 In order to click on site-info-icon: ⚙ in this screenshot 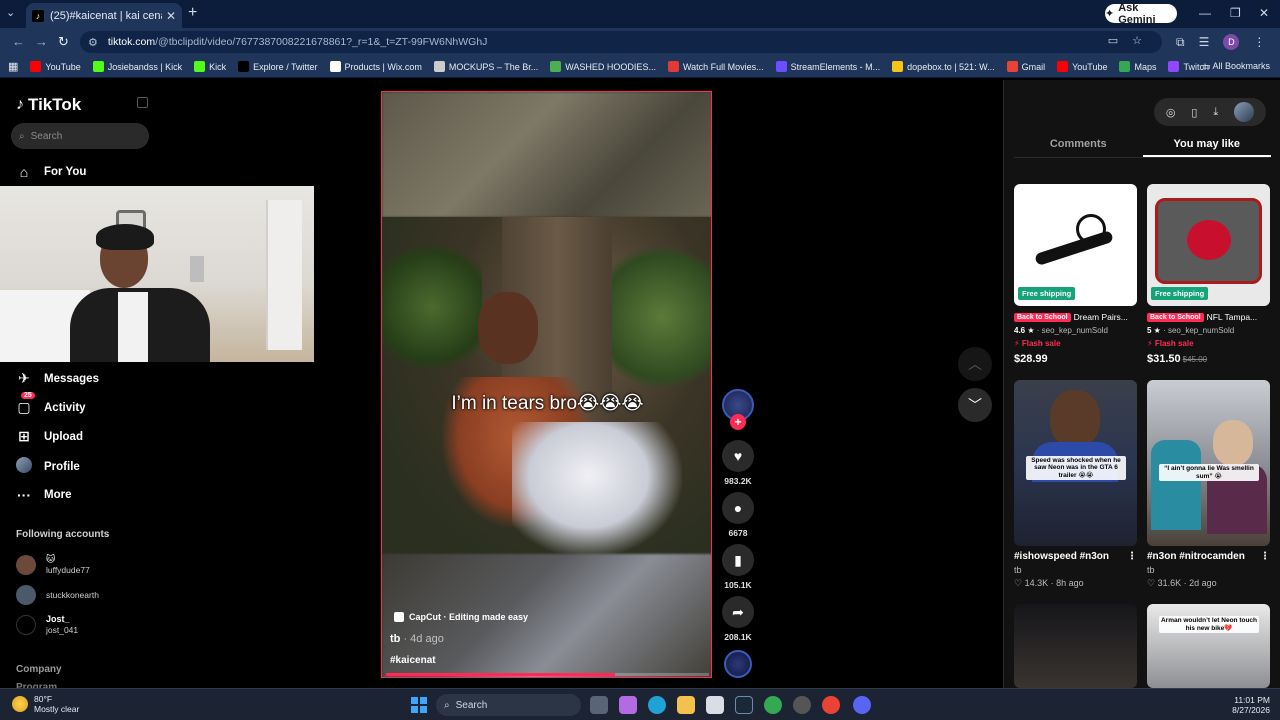, I will do `click(93, 42)`.